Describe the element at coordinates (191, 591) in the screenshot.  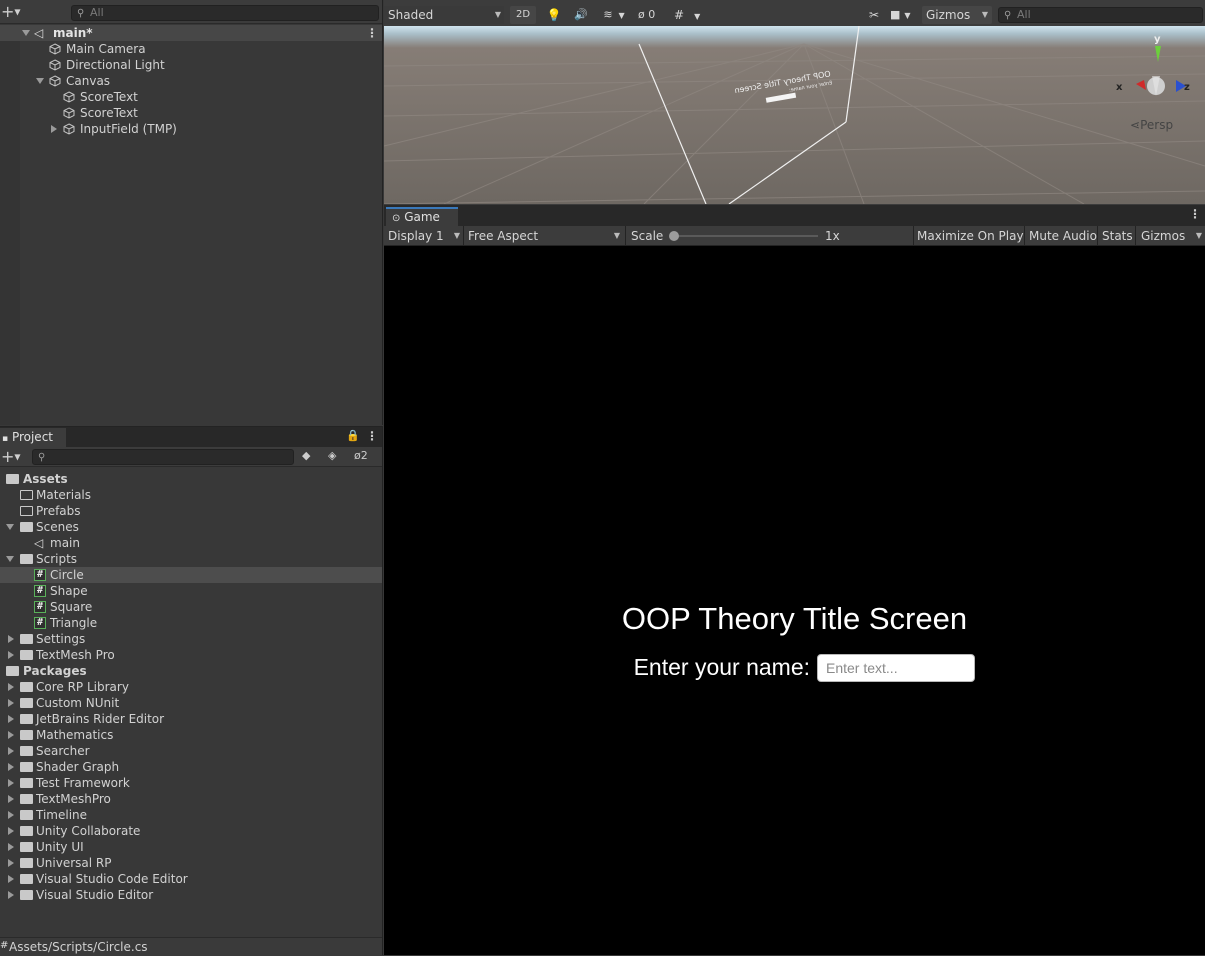
I see `tree-item-shape: # Shape` at that location.